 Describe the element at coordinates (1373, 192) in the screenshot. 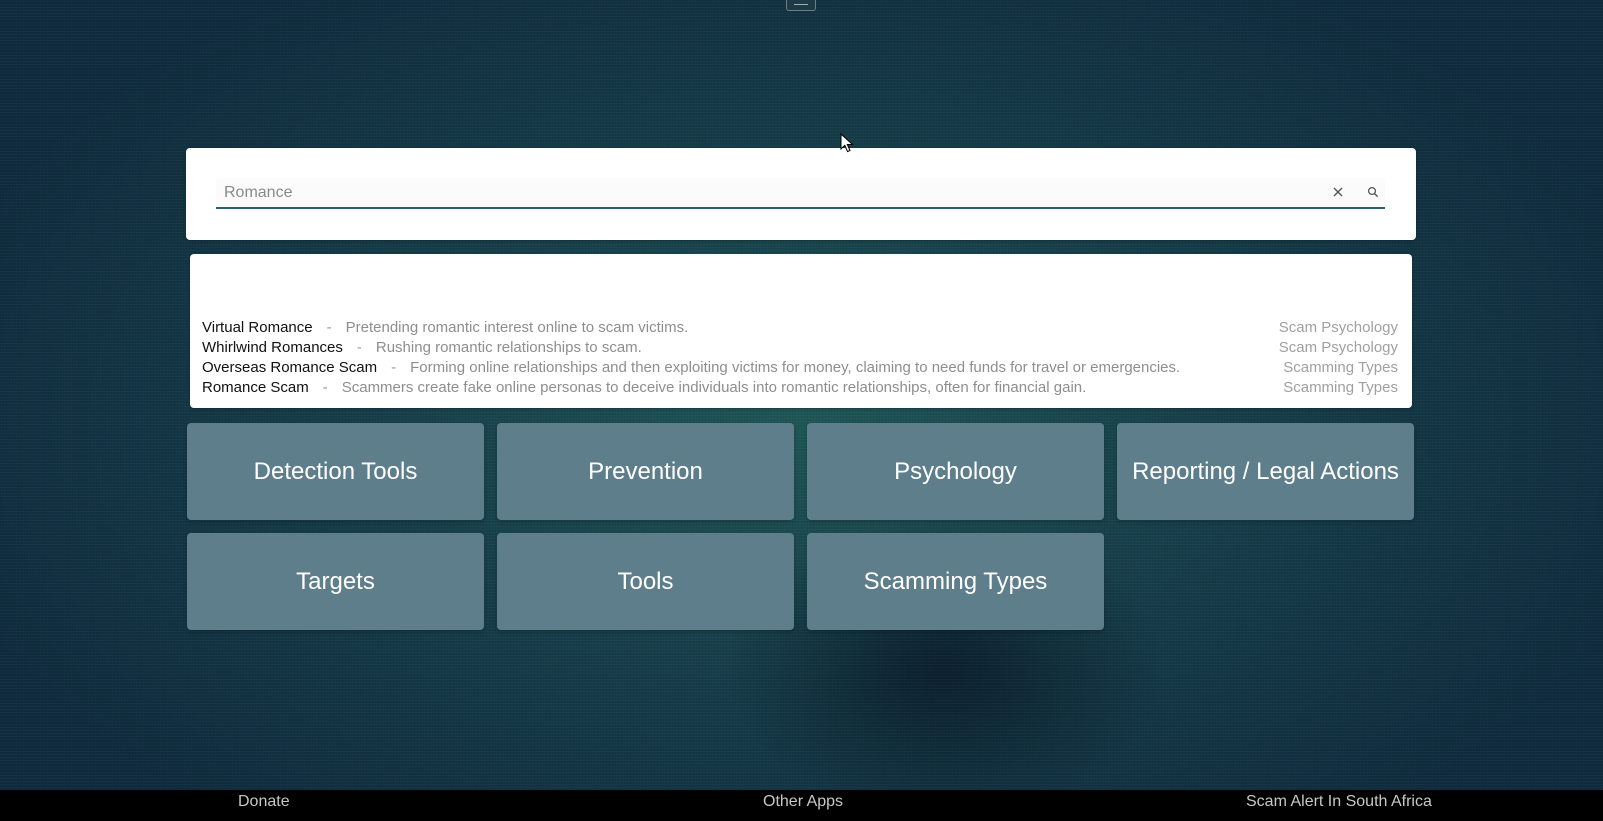

I see `magnifier-icon` at that location.